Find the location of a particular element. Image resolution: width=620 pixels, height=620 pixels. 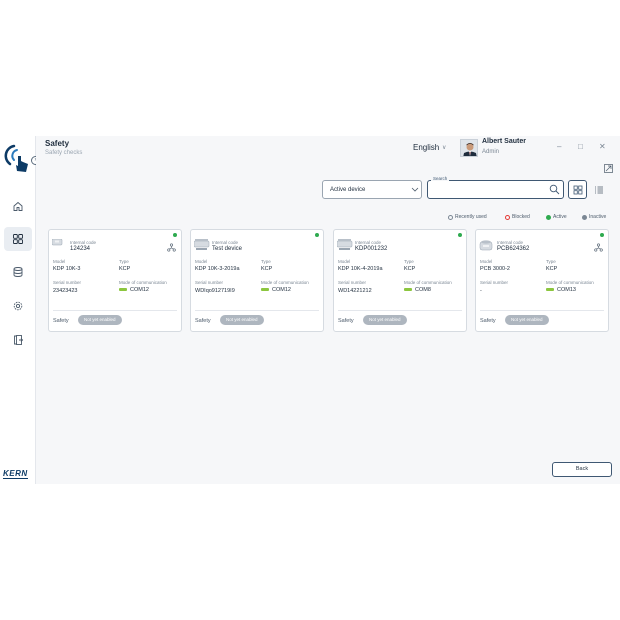

grid-icon is located at coordinates (18, 239).